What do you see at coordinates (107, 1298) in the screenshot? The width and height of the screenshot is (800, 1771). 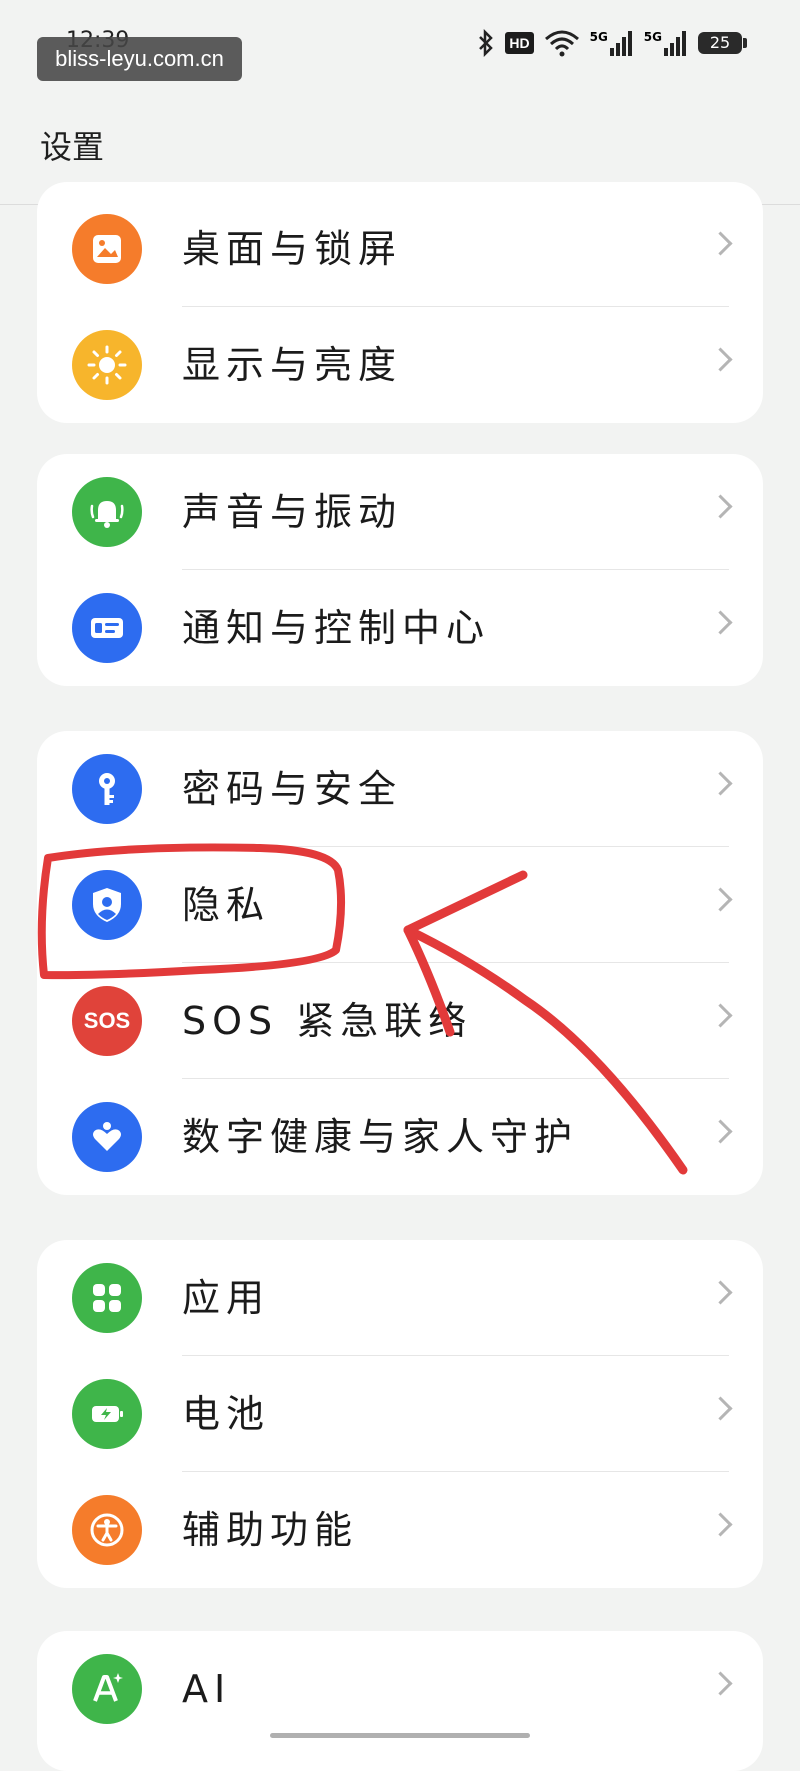 I see `apps-icon` at bounding box center [107, 1298].